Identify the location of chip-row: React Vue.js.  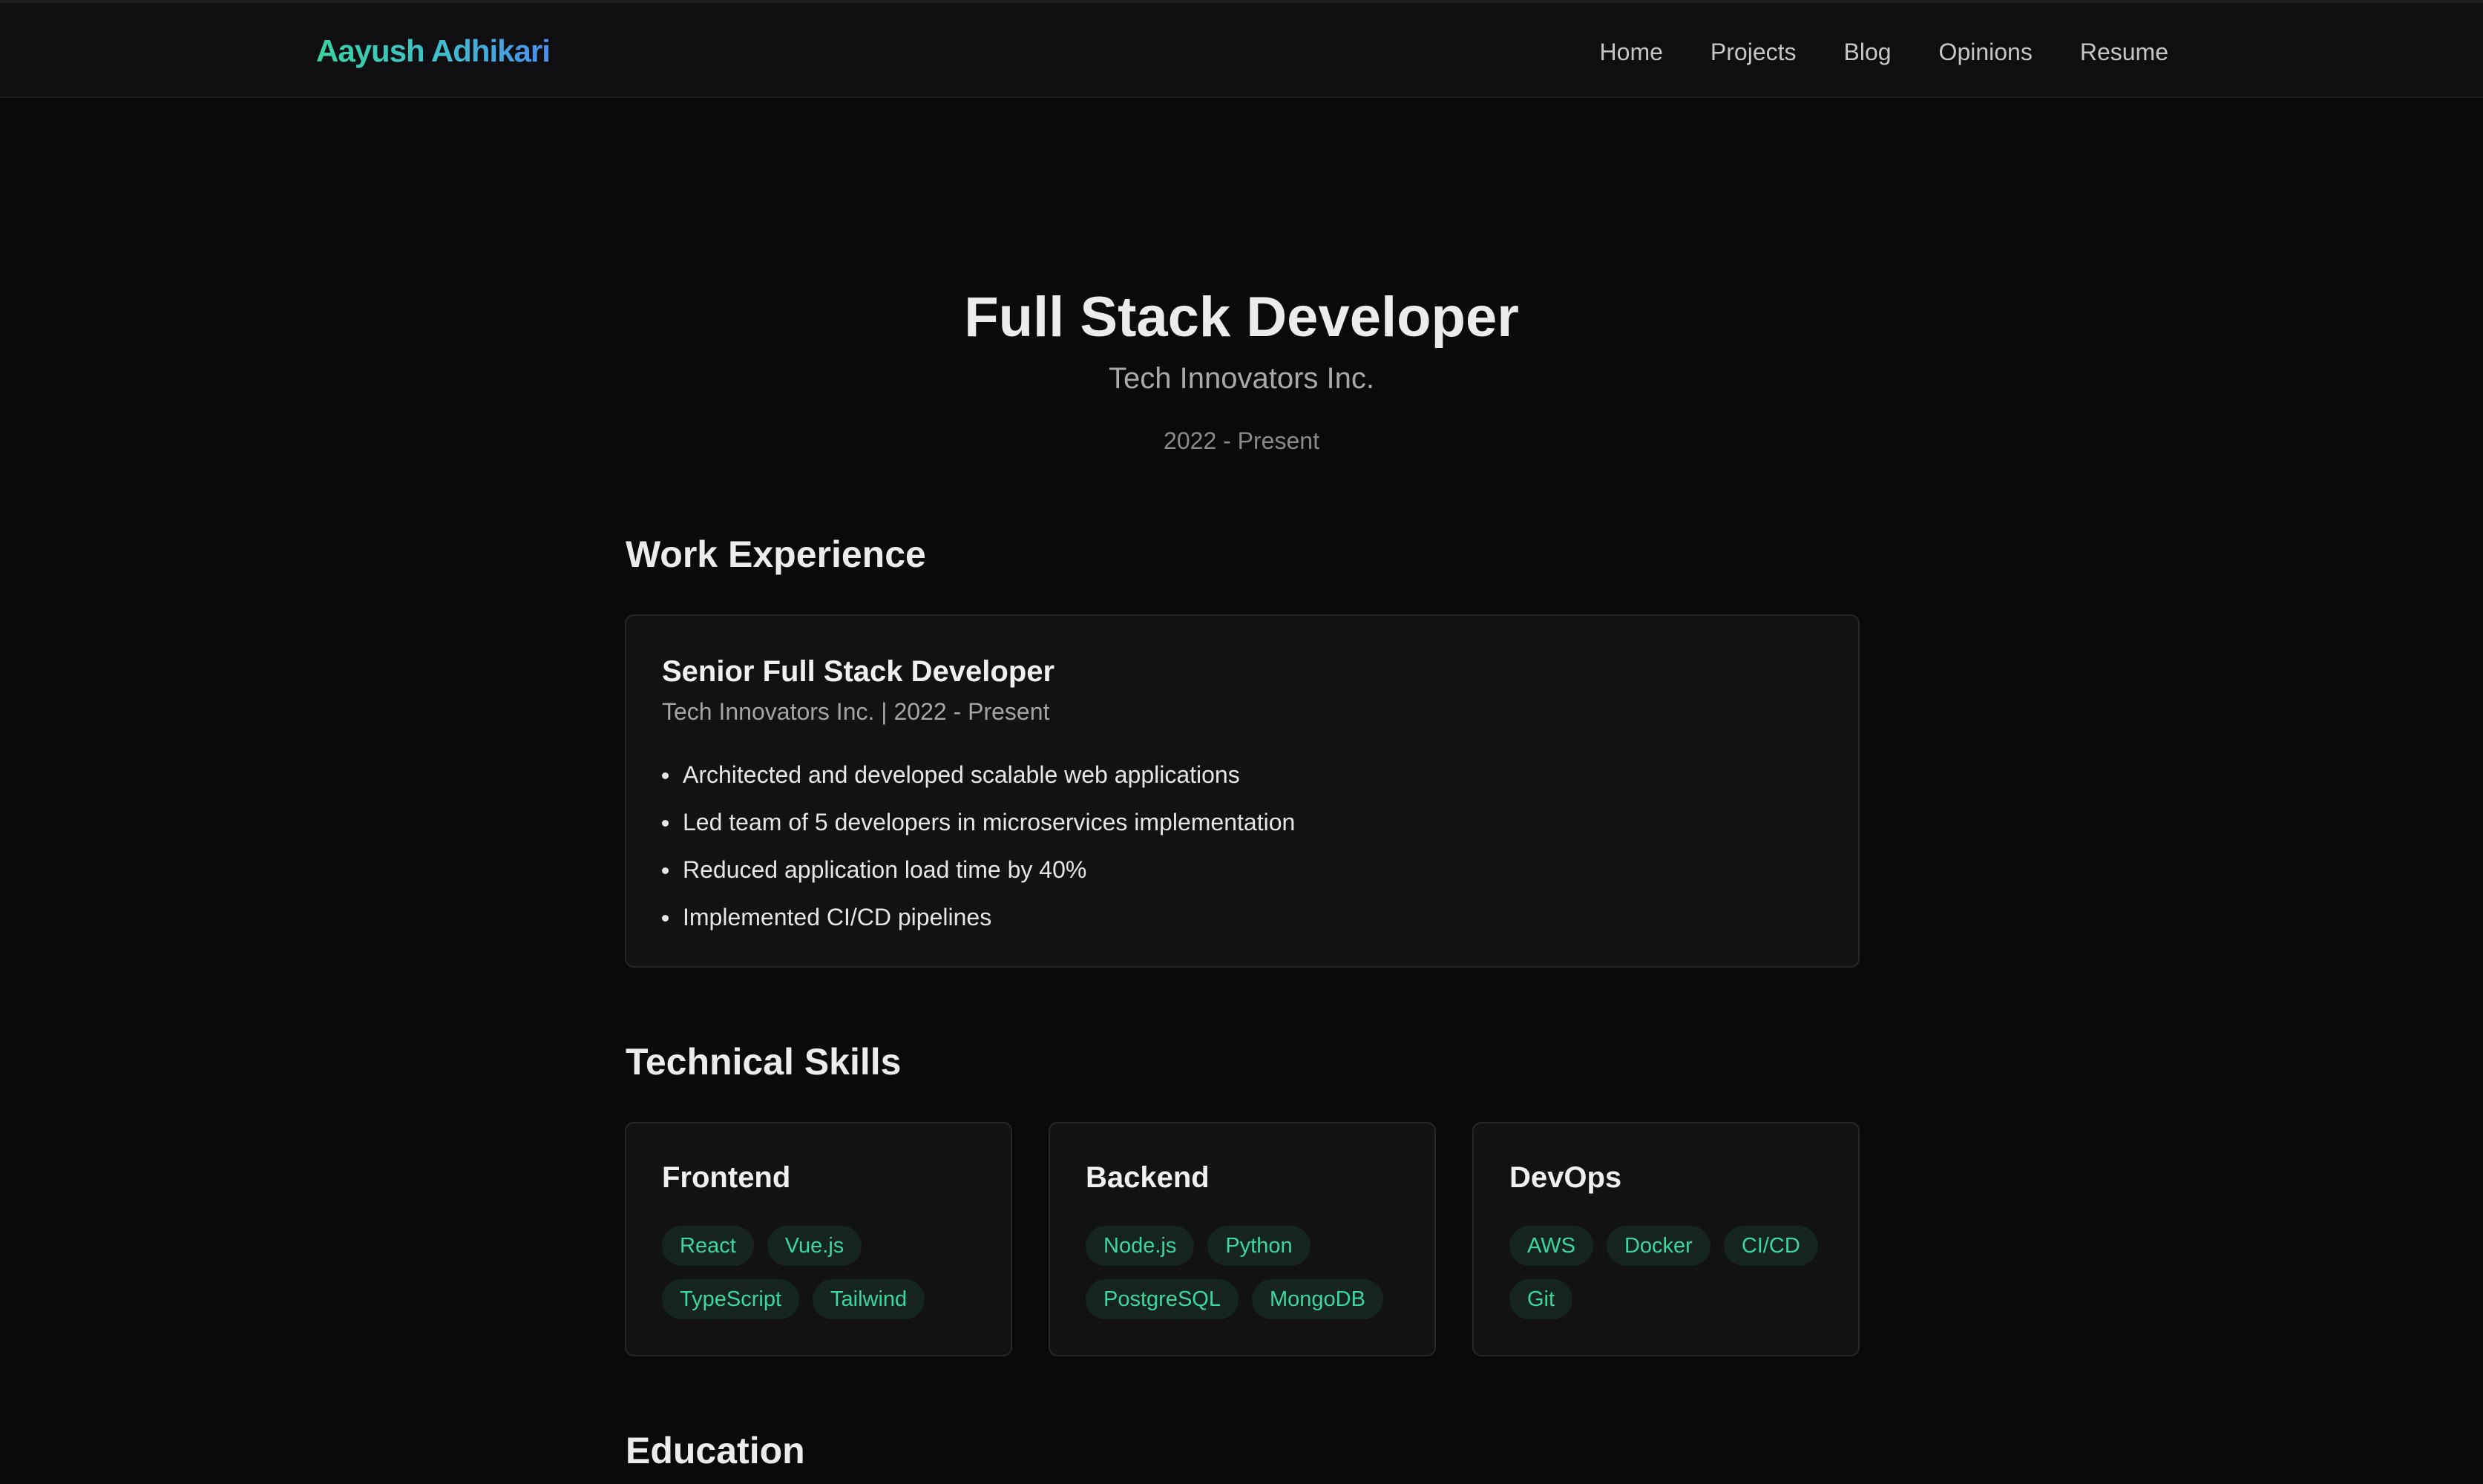
(768, 1246).